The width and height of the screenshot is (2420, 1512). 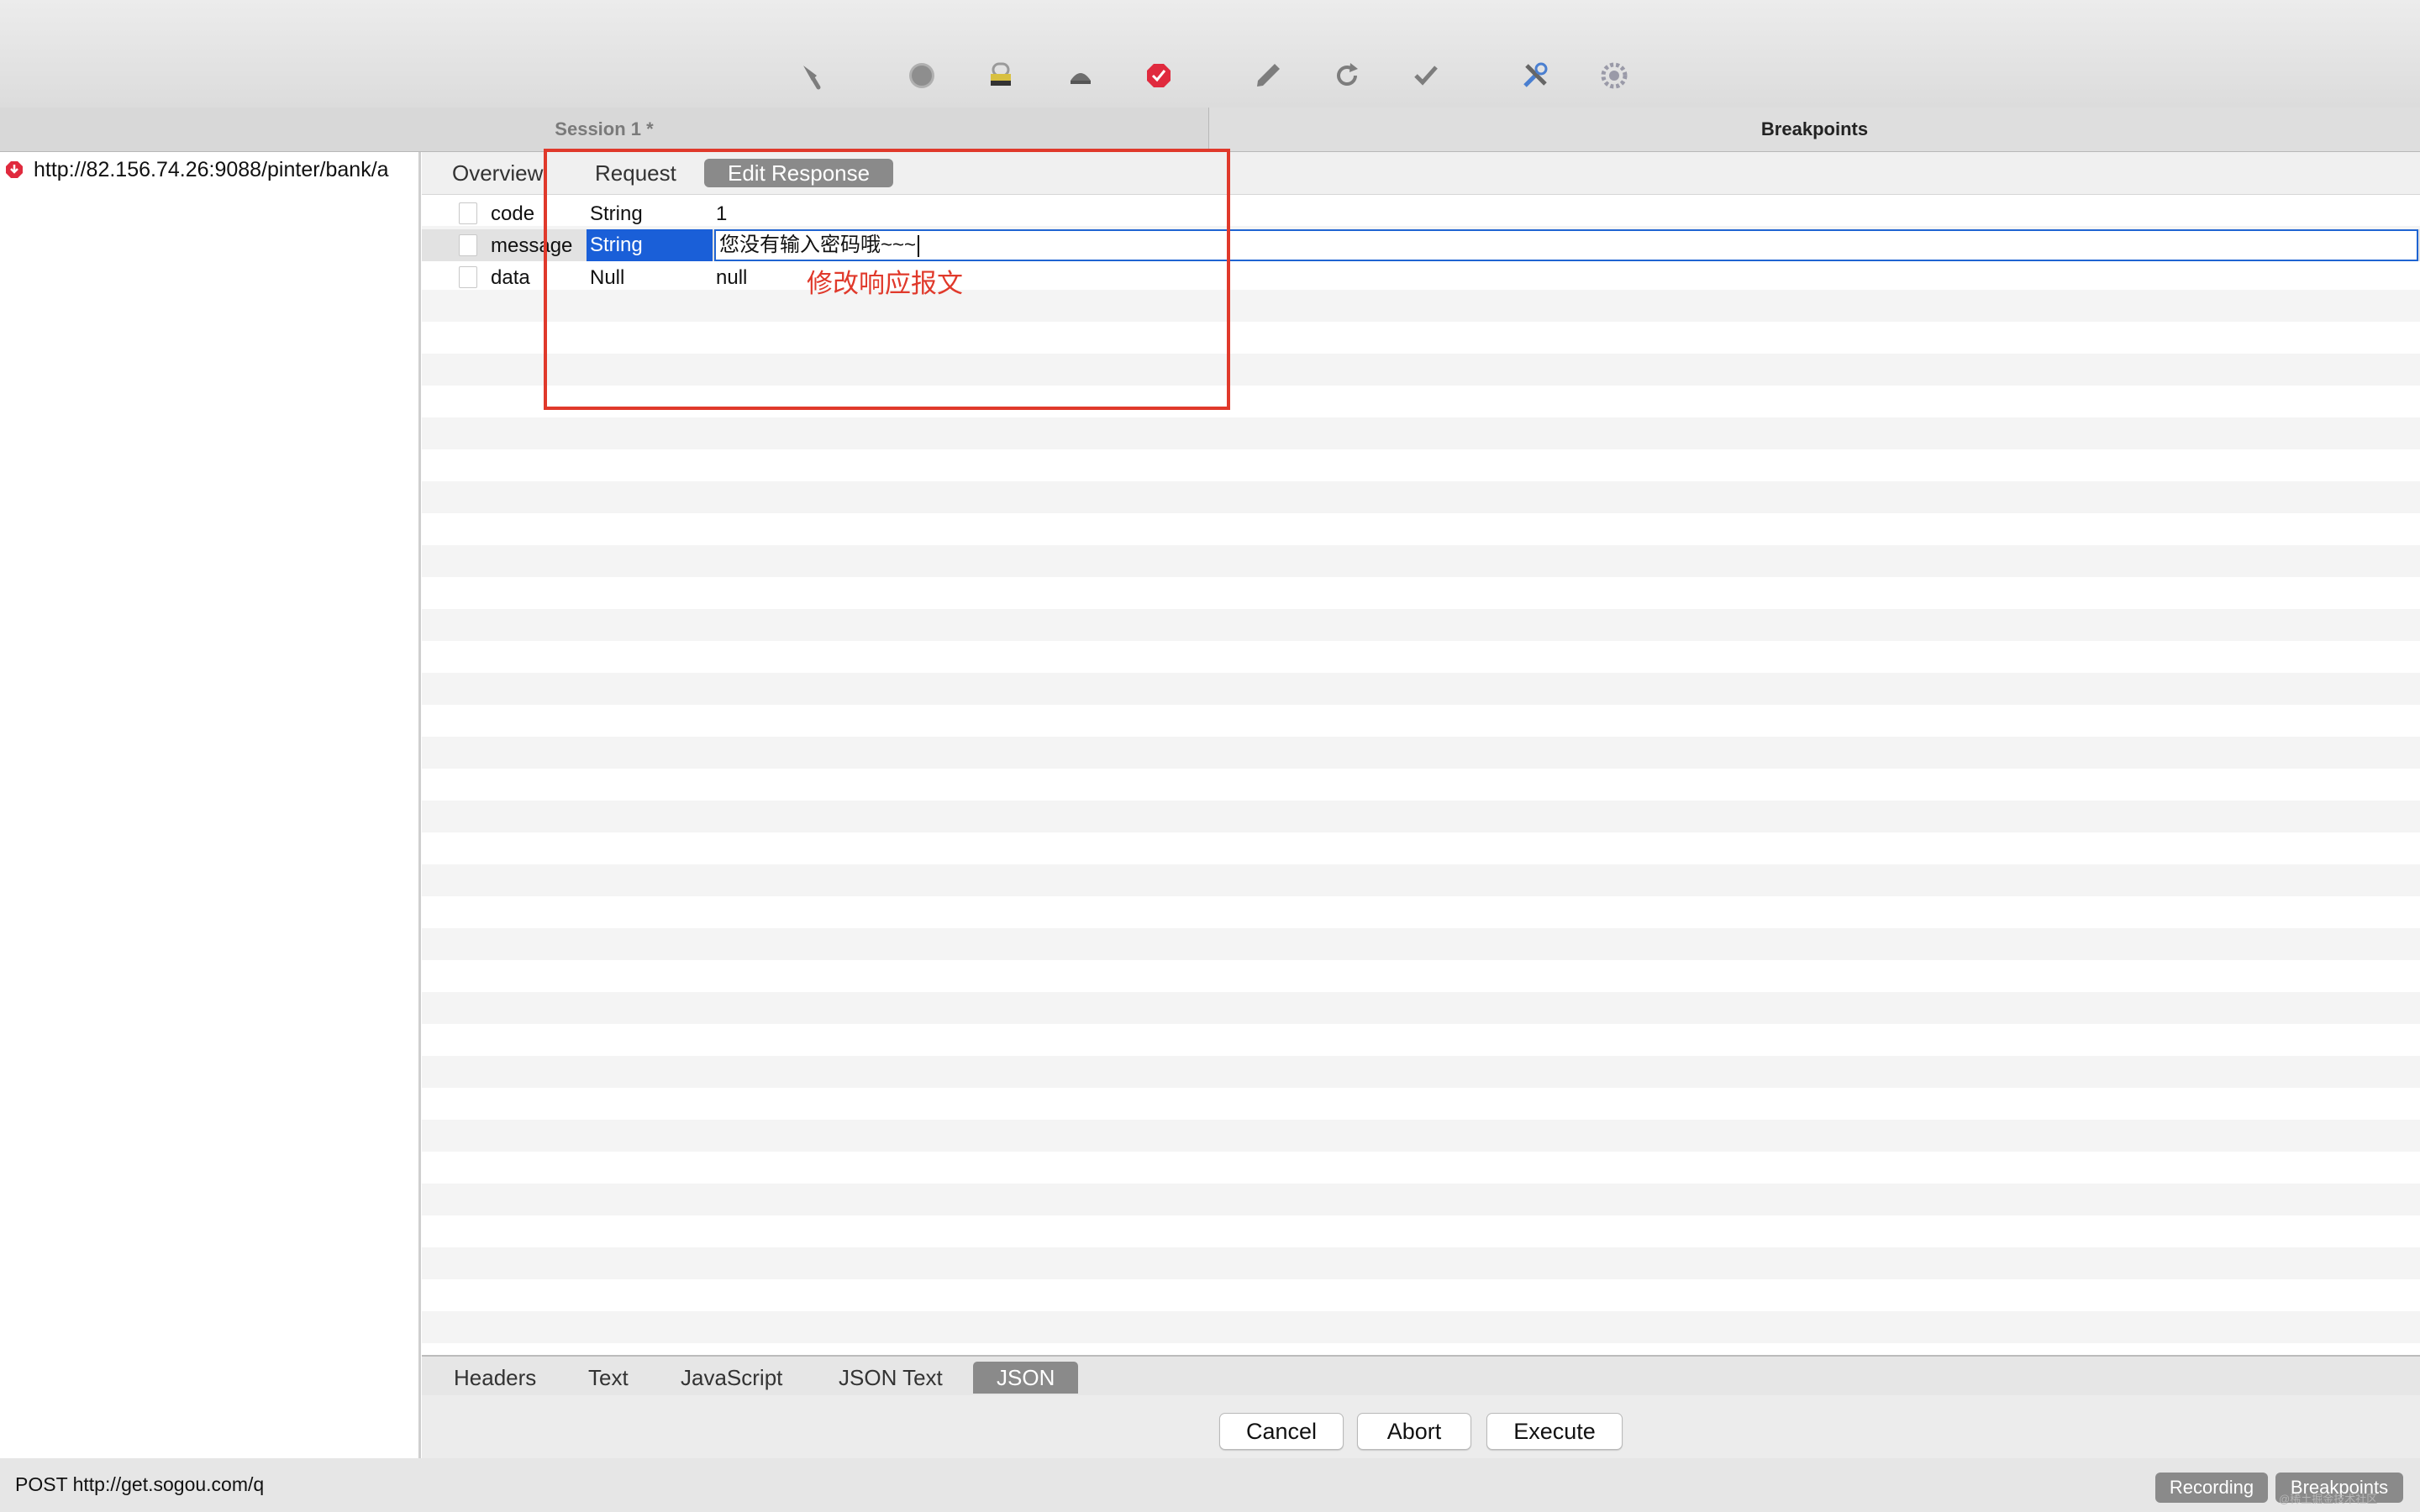 What do you see at coordinates (513, 213) in the screenshot?
I see `json-key: code` at bounding box center [513, 213].